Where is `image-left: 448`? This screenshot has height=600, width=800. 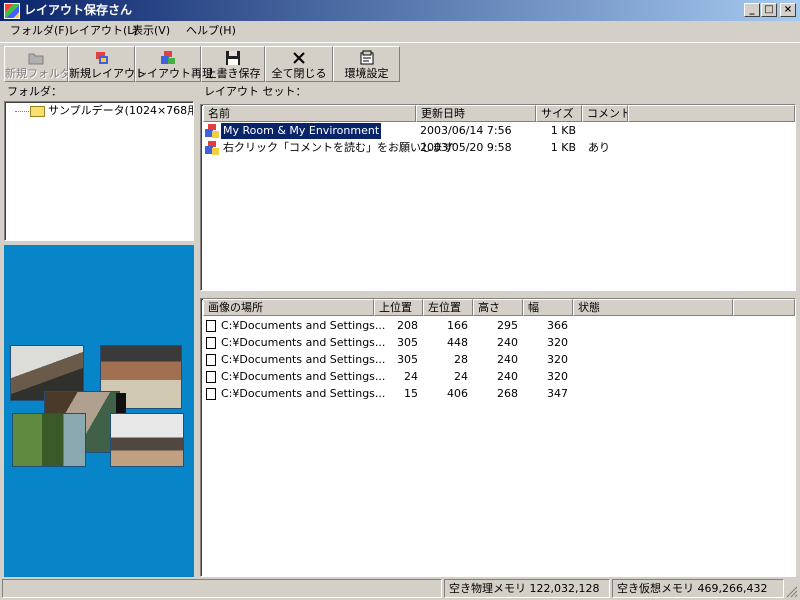
image-left: 448 is located at coordinates (457, 342).